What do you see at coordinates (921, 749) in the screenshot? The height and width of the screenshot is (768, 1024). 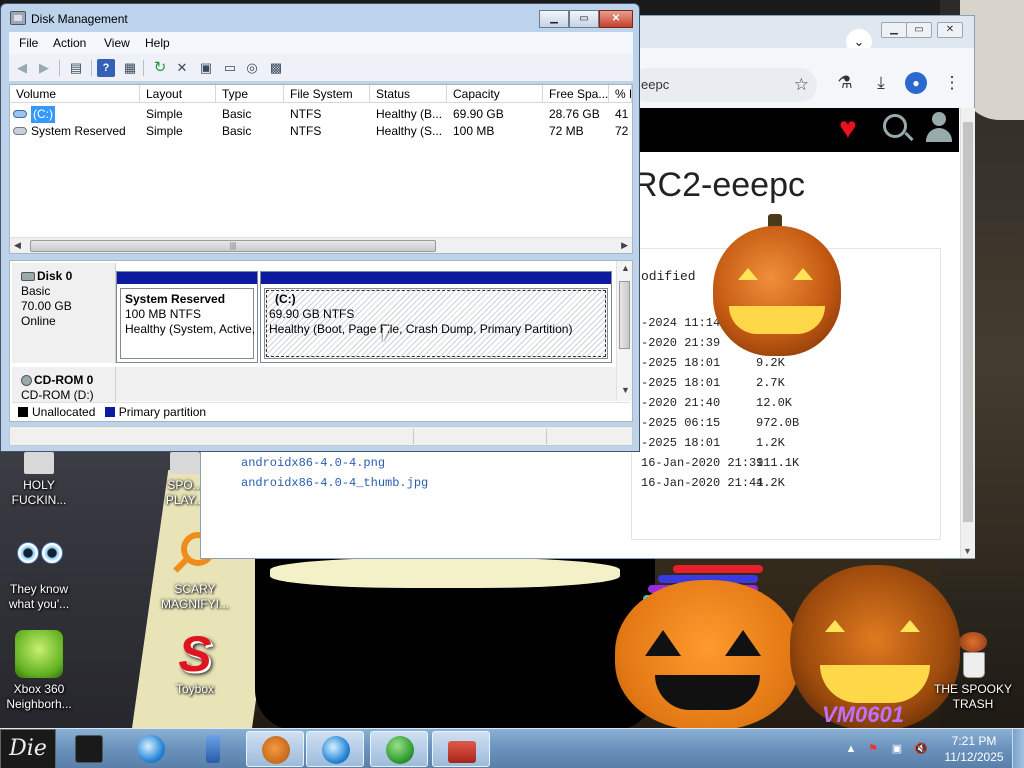 I see `volume-muted-icon: 🔇` at bounding box center [921, 749].